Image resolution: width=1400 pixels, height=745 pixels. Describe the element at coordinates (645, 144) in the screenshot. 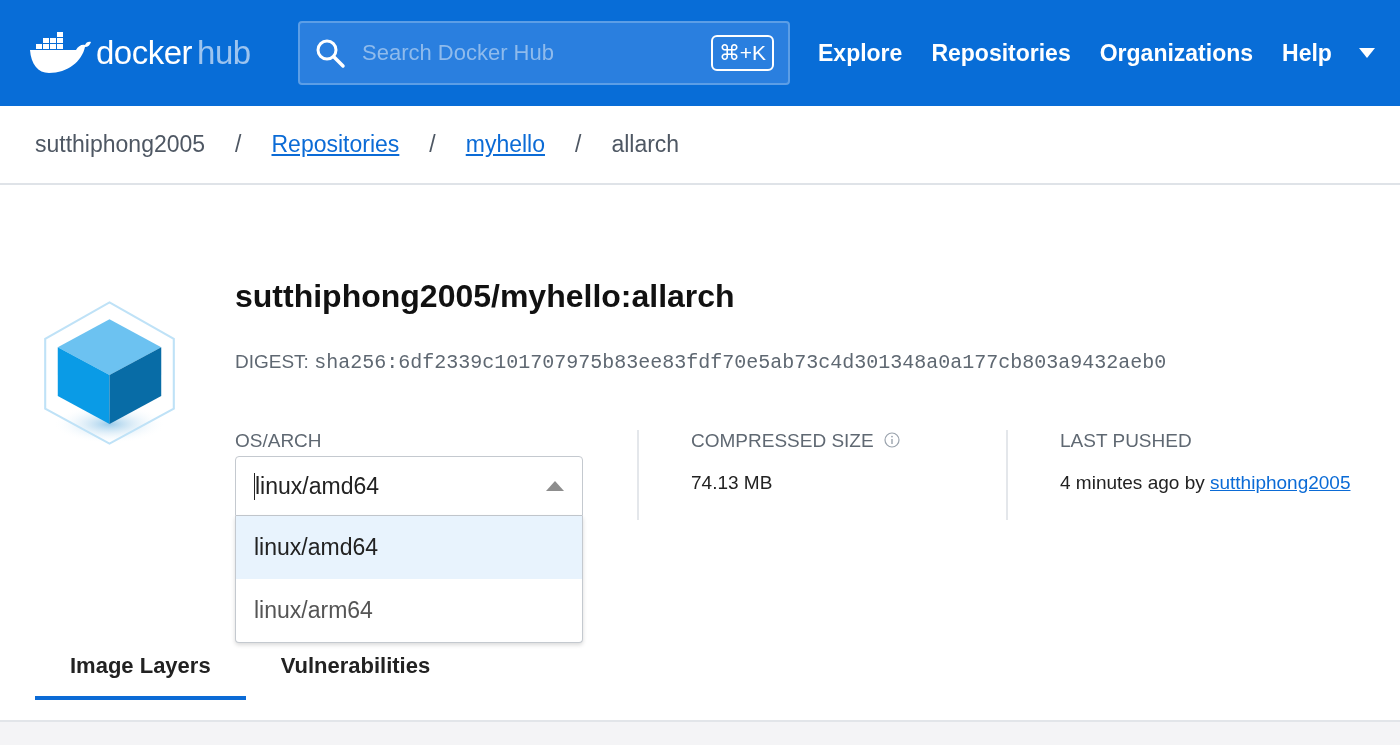

I see `breadcrumb-text: allarch` at that location.